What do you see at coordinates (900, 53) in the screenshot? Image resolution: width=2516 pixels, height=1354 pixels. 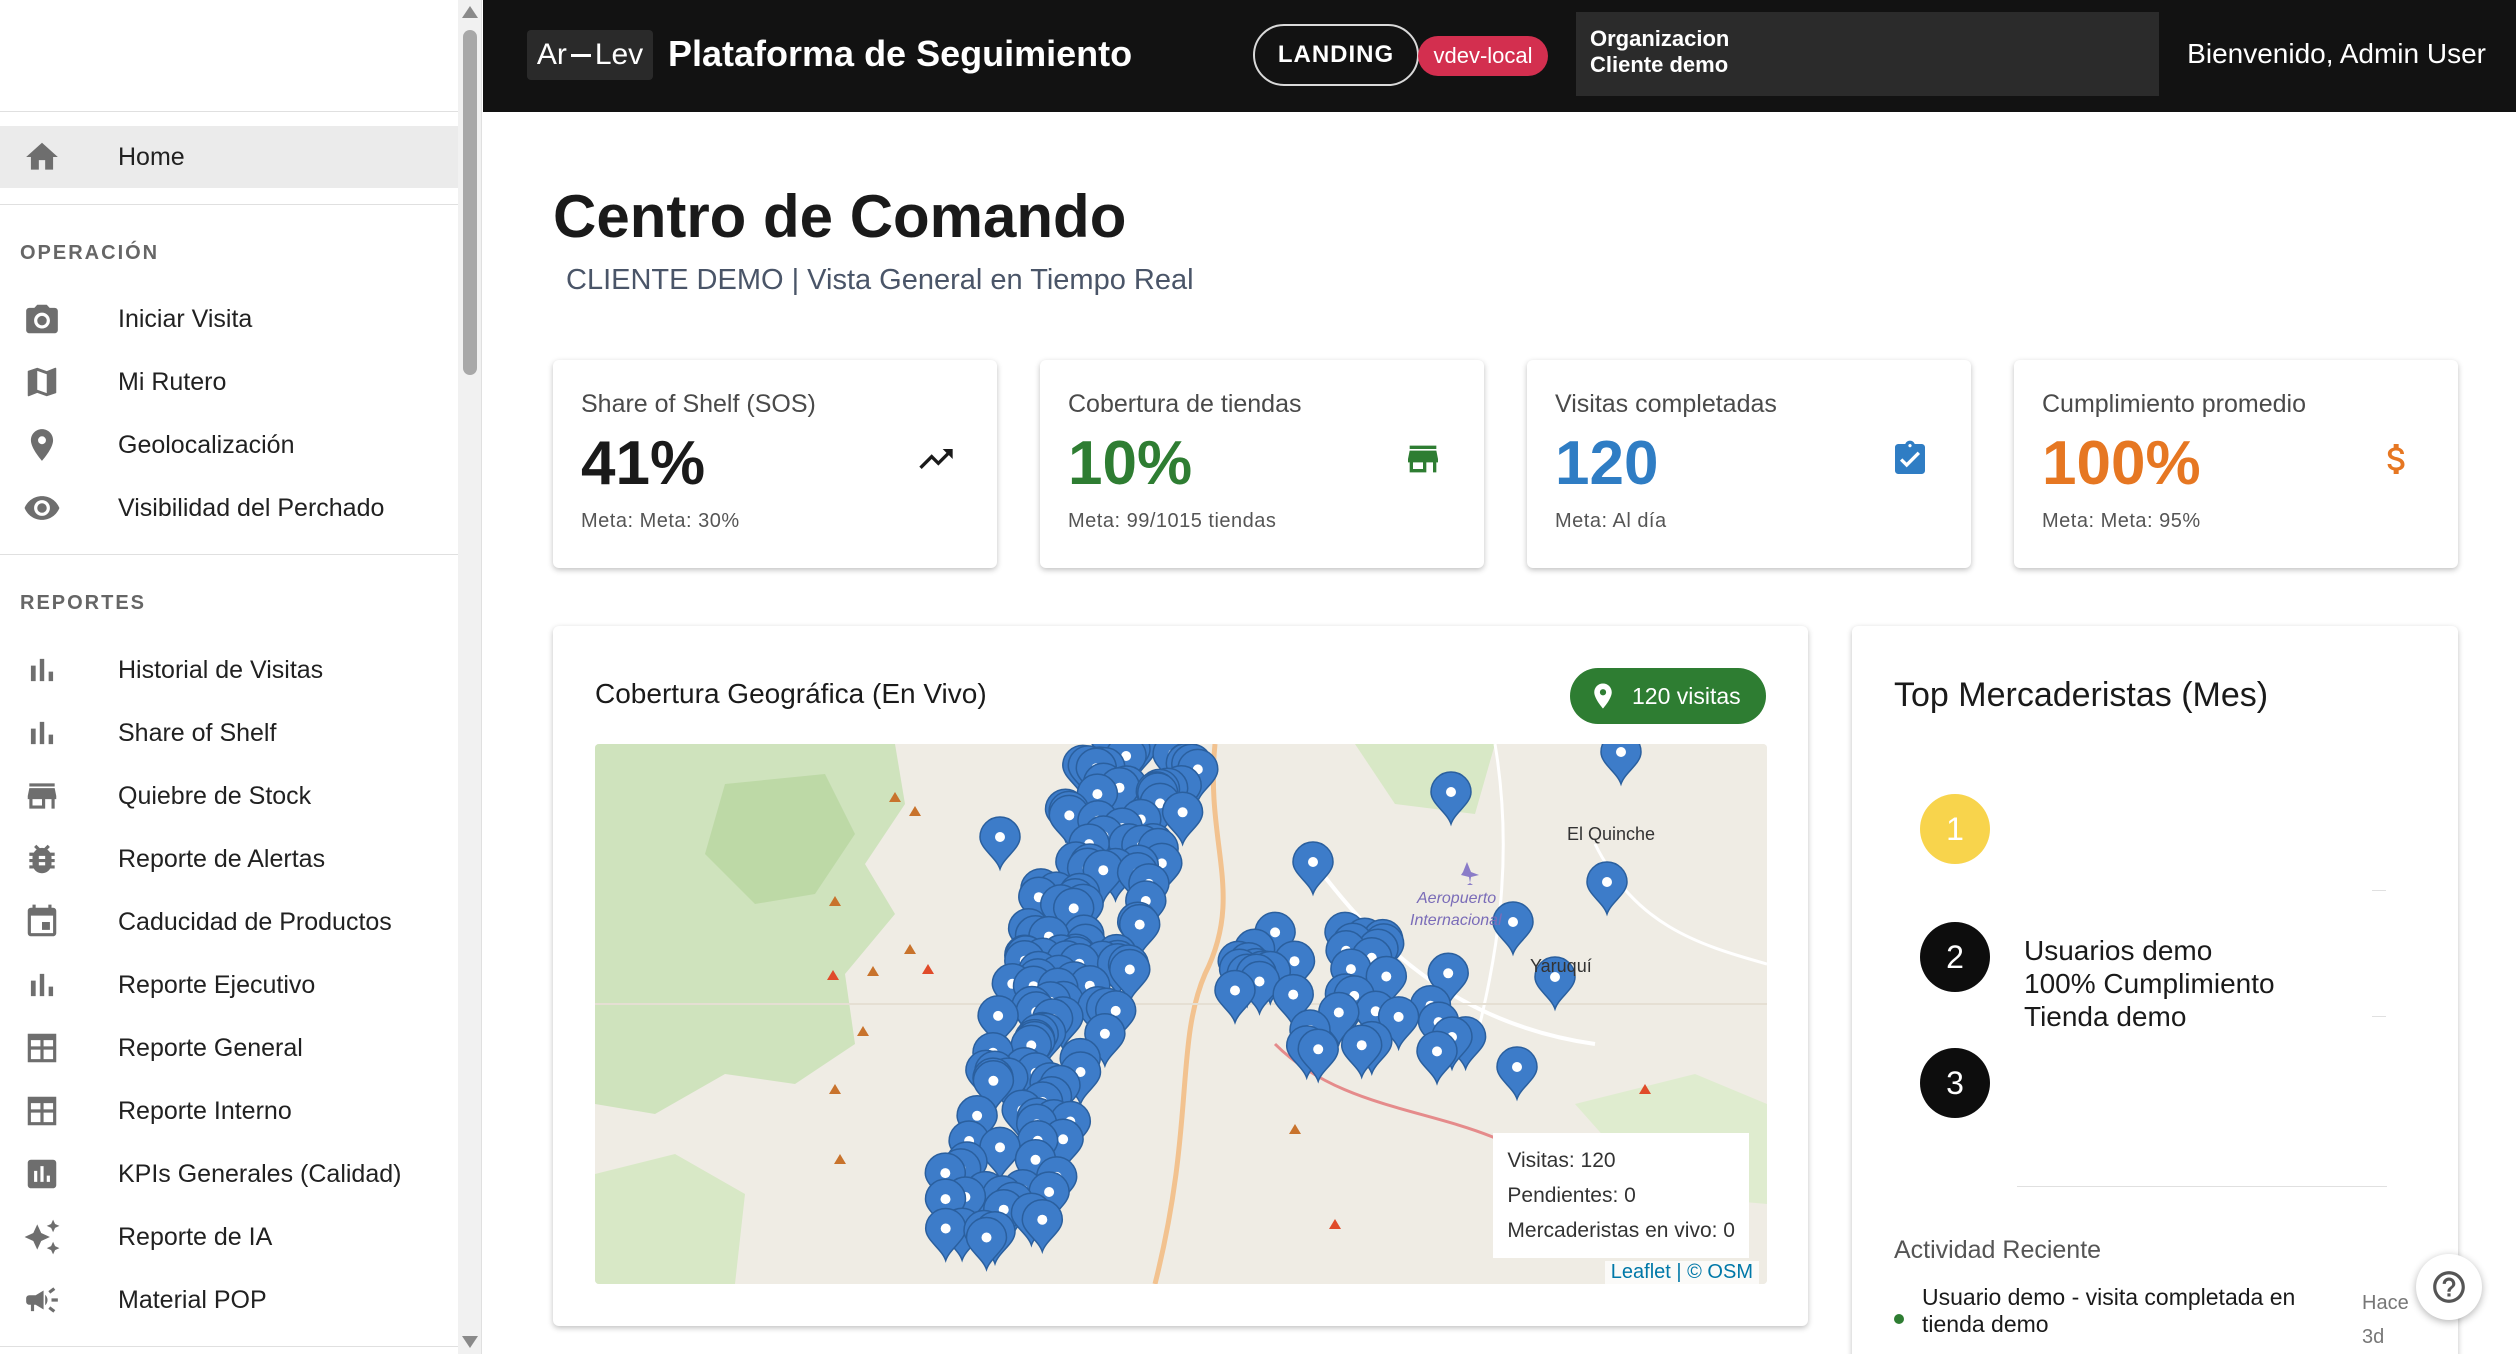 I see `app-title: Plataforma de Seguimiento` at bounding box center [900, 53].